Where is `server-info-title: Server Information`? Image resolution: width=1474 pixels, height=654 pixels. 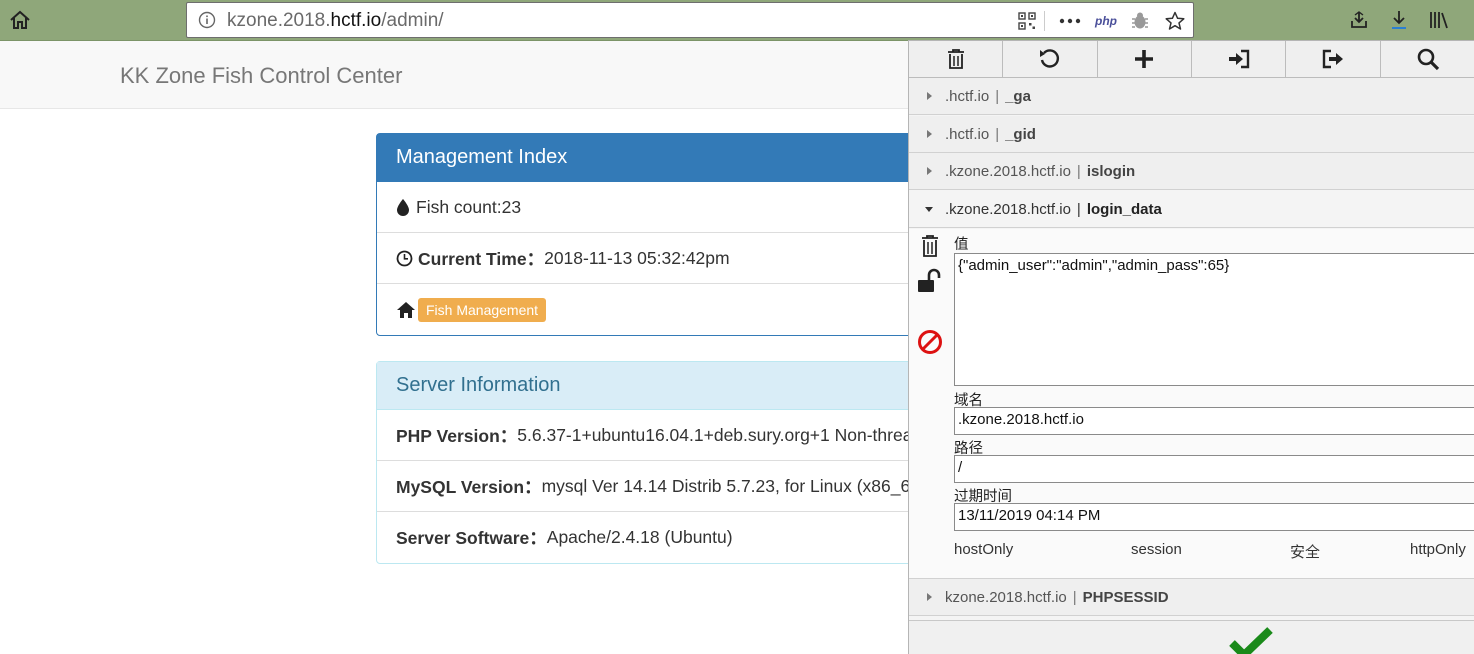 server-info-title: Server Information is located at coordinates (676, 386).